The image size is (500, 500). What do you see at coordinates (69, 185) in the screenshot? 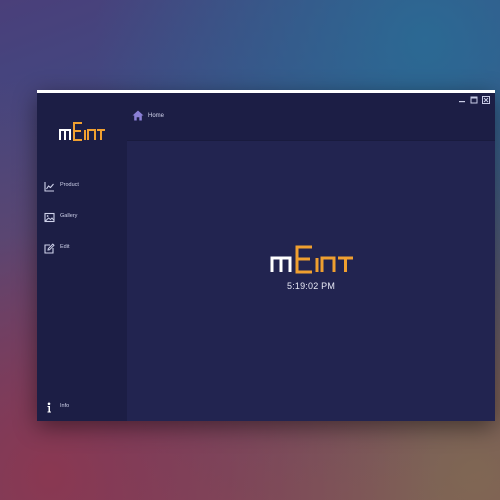
I see `sidebar-item-label: Product` at bounding box center [69, 185].